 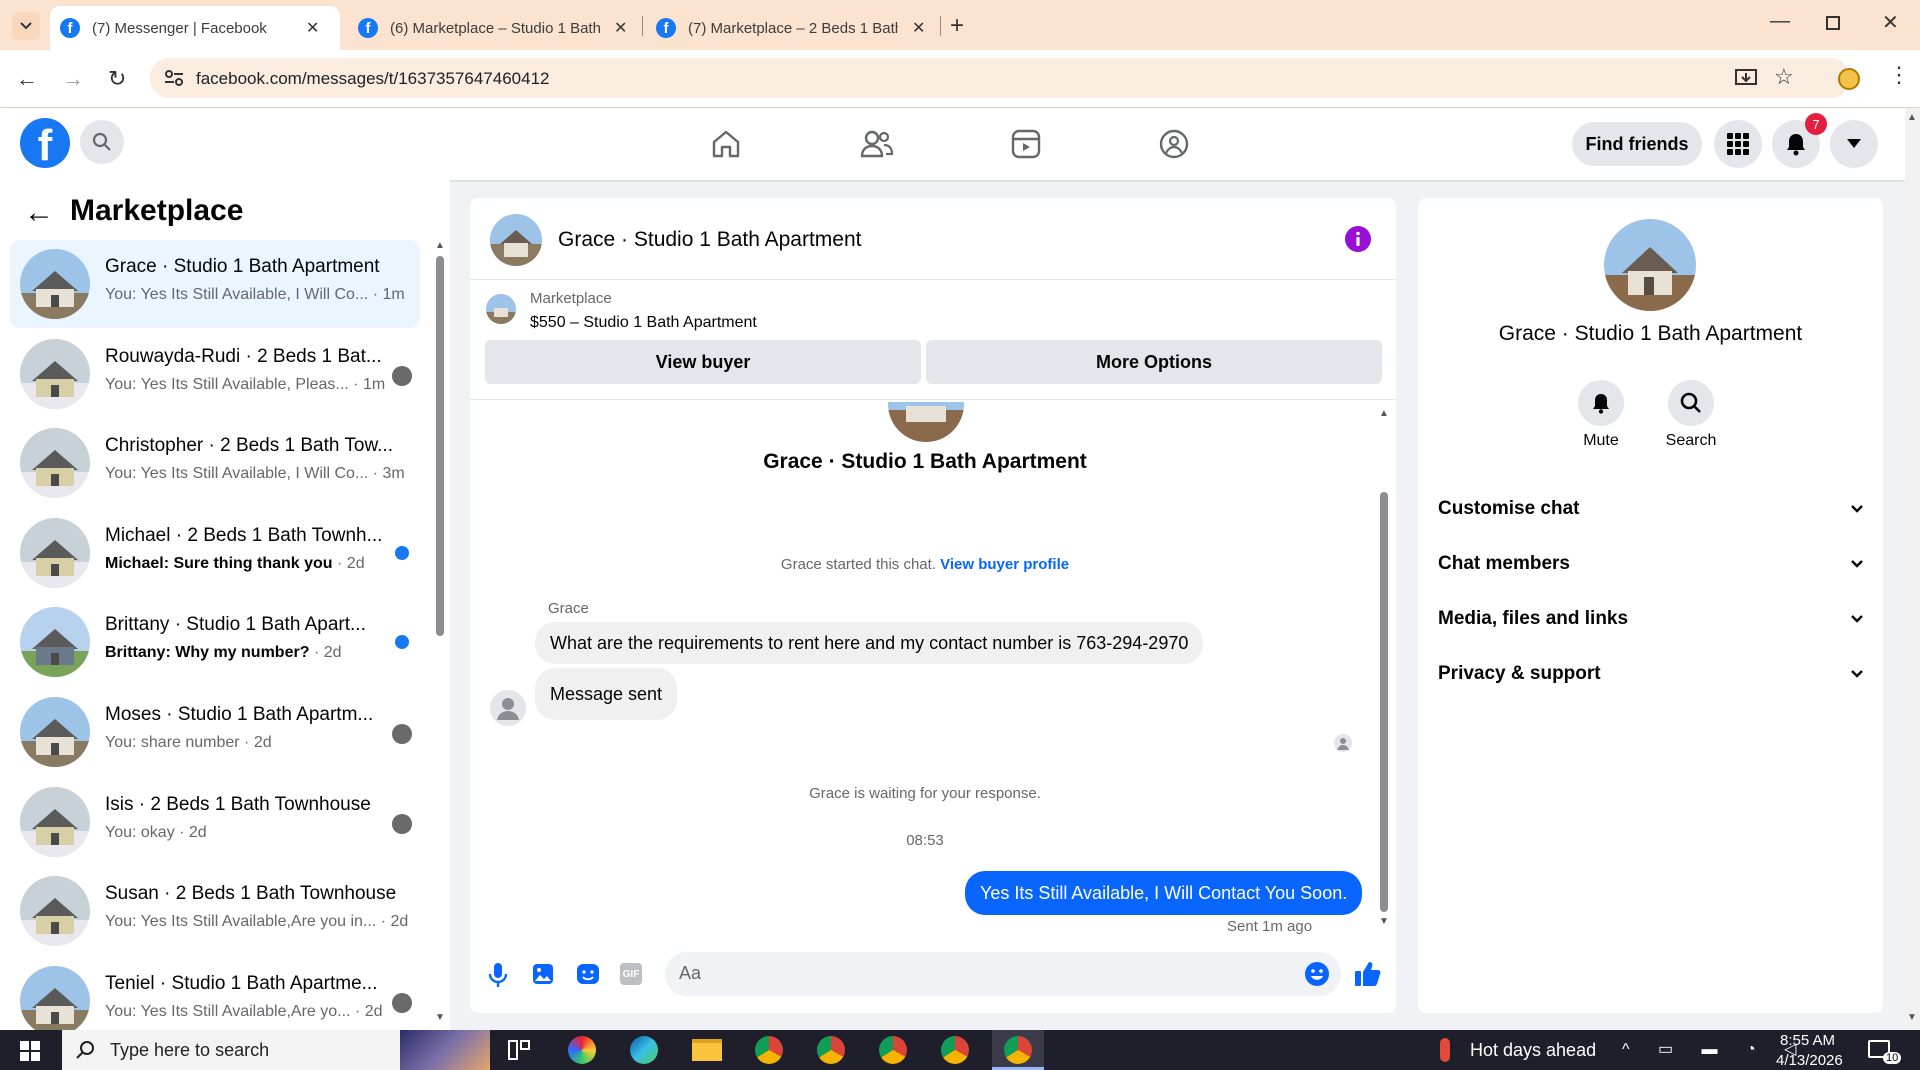 I want to click on scrollbar: ▲ ▼, so click(x=440, y=631).